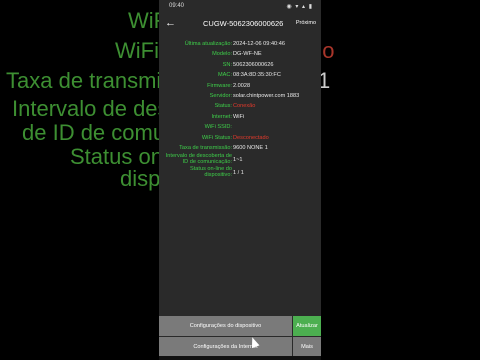 The image size is (480, 360). I want to click on info-row: Modelo: DG-WF-NE, so click(240, 55).